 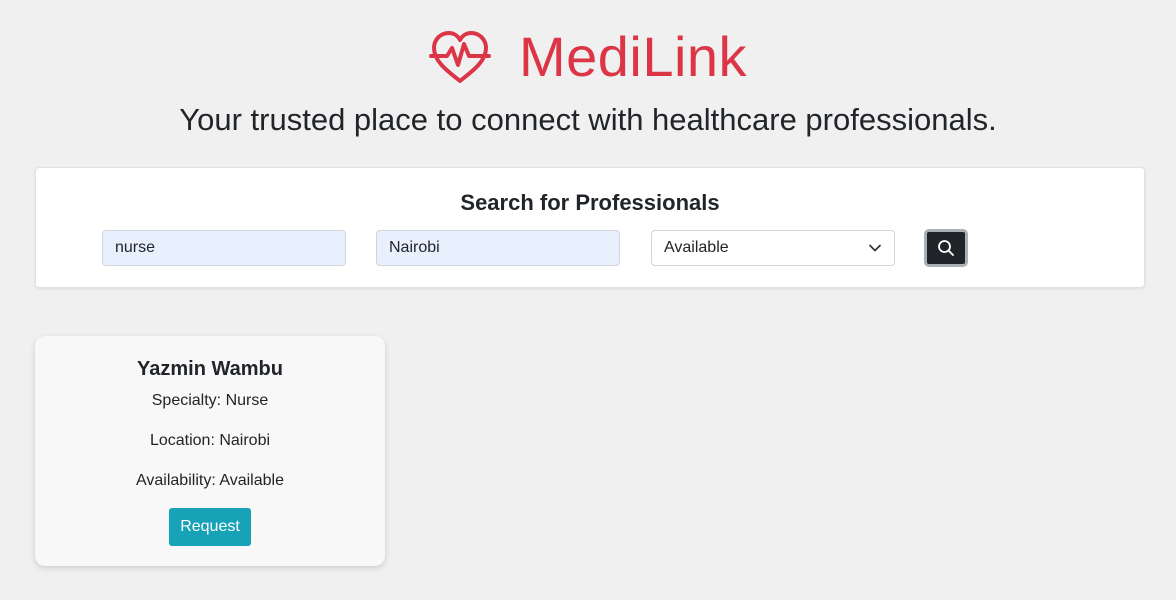 What do you see at coordinates (696, 247) in the screenshot?
I see `availability-select-value: Available` at bounding box center [696, 247].